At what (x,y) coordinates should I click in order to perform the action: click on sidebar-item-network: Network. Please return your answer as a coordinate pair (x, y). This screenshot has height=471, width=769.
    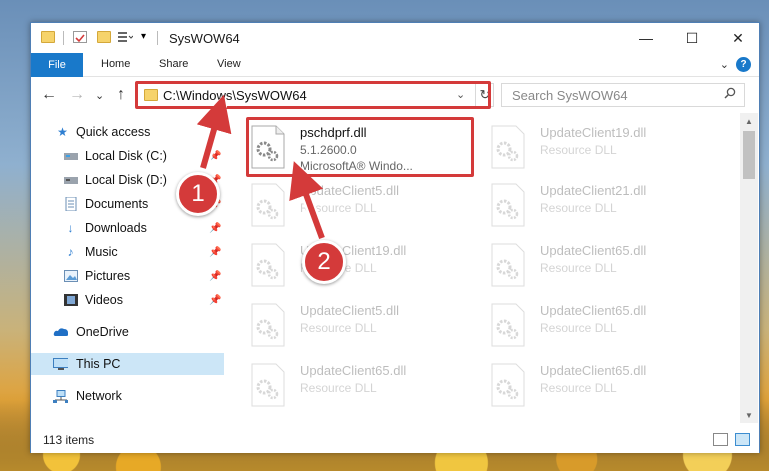
    Looking at the image, I should click on (127, 396).